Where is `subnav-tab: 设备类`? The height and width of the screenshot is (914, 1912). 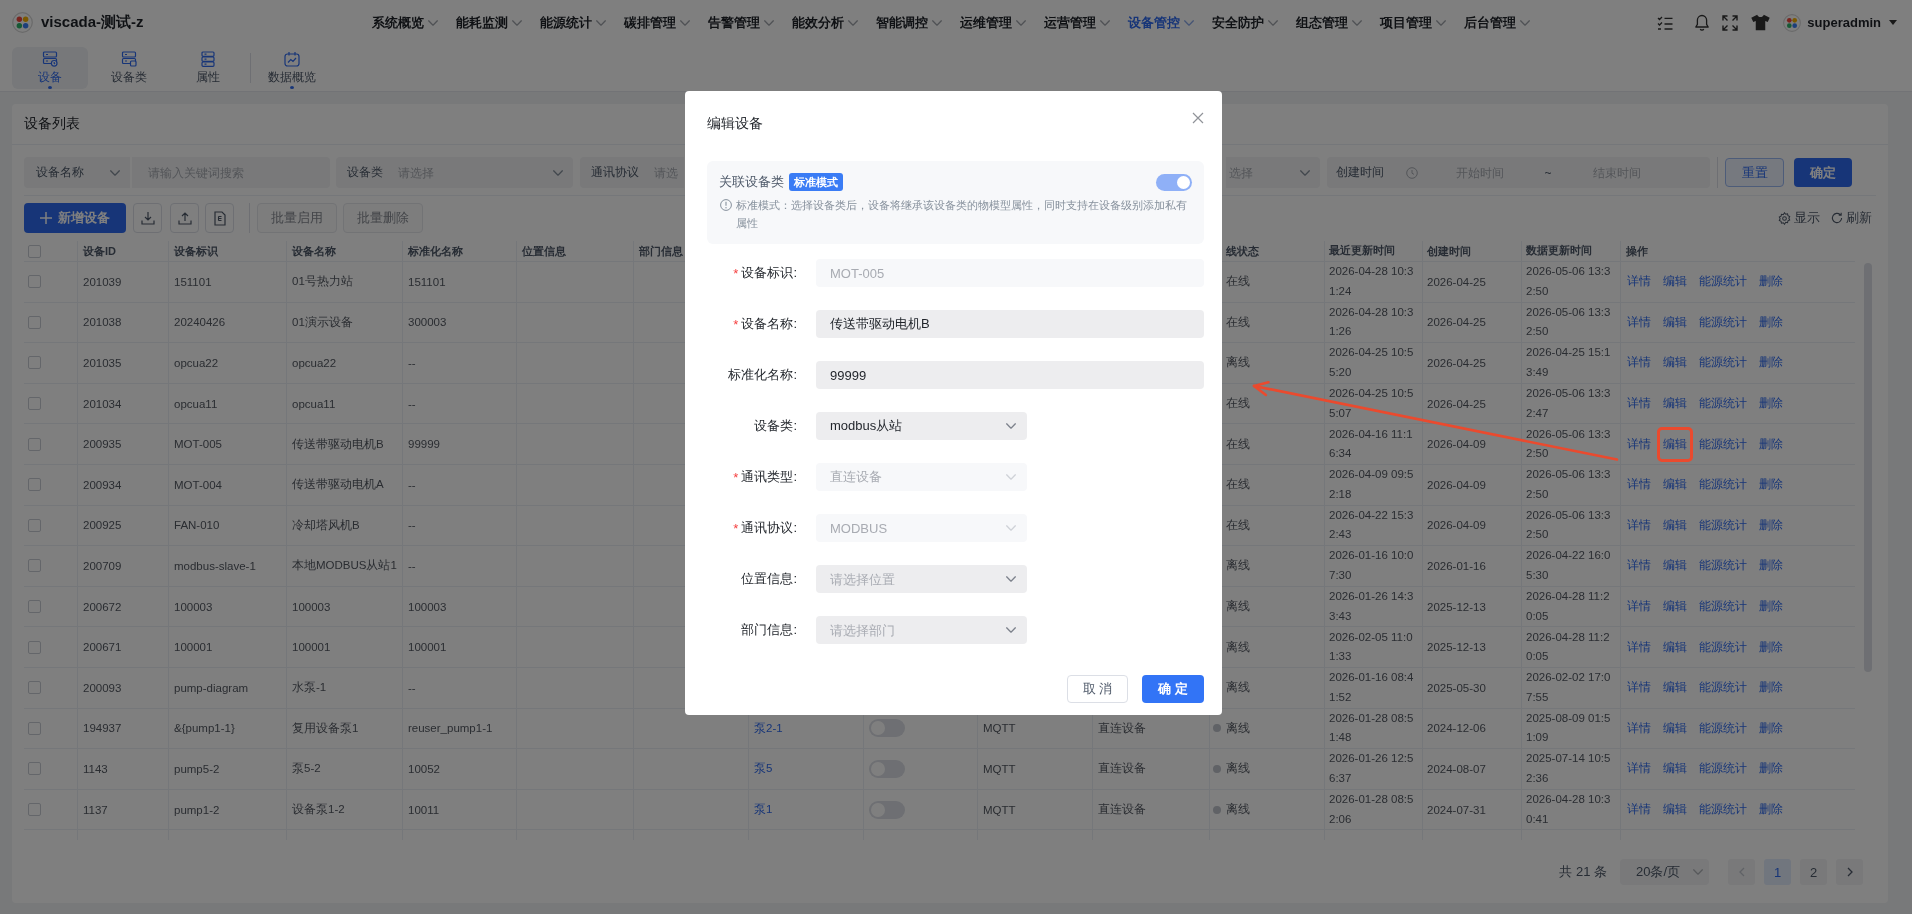
subnav-tab: 设备类 is located at coordinates (129, 68).